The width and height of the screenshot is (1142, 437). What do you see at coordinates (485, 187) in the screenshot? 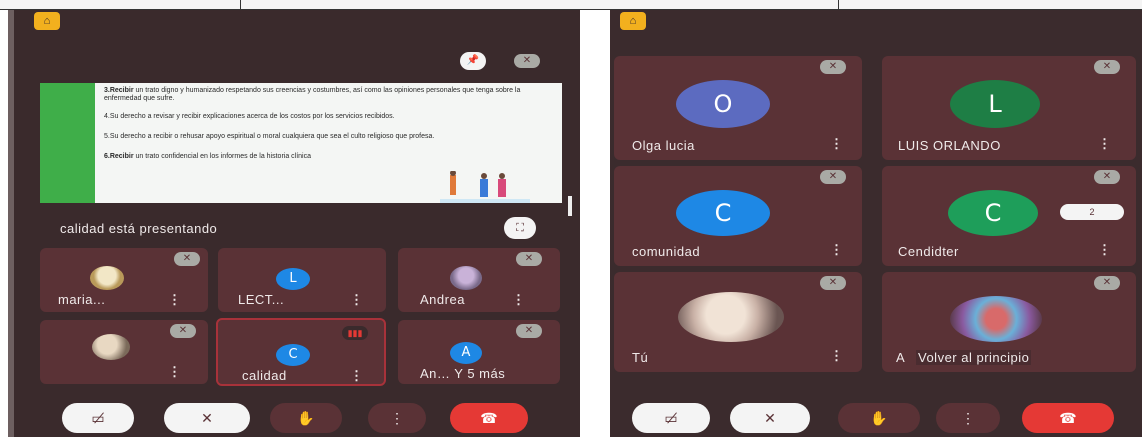
I see `slide-illustration` at bounding box center [485, 187].